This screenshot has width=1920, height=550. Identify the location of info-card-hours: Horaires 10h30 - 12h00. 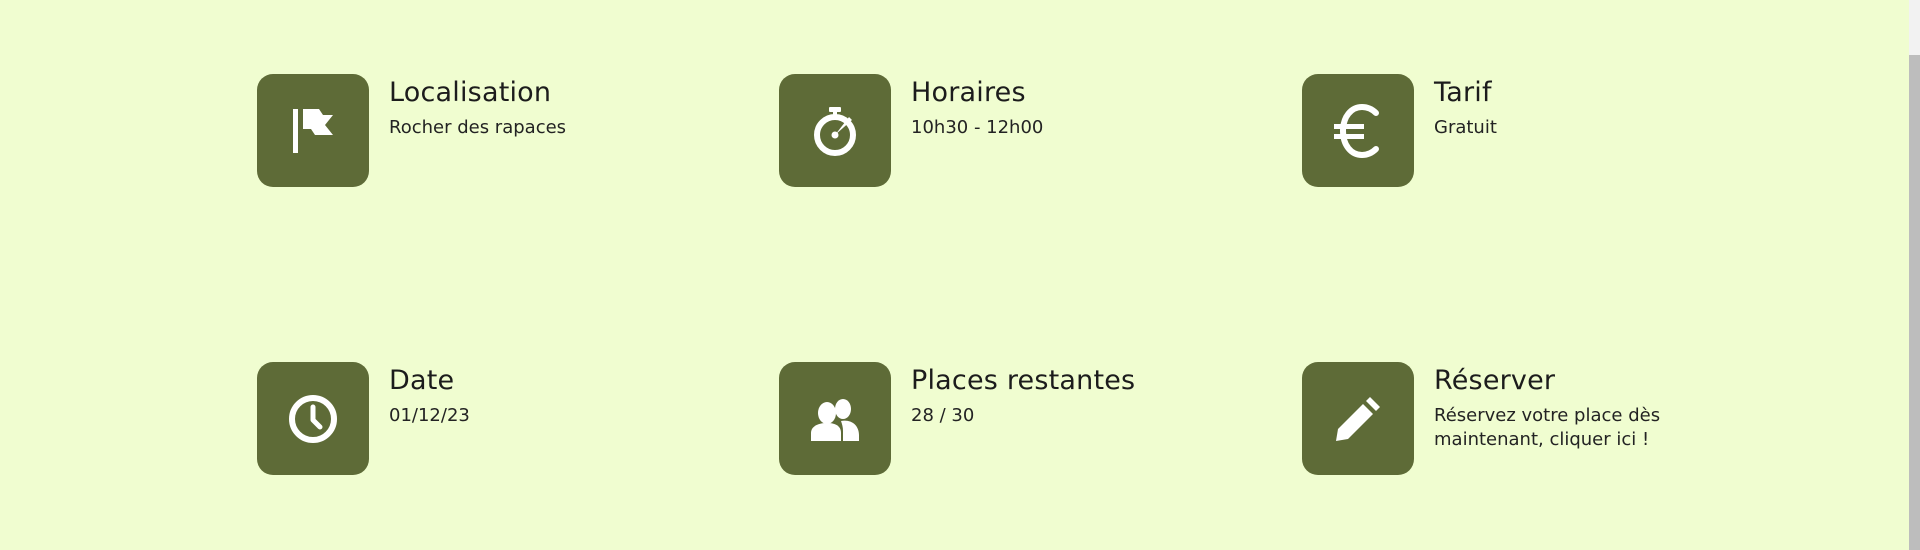
(911, 130).